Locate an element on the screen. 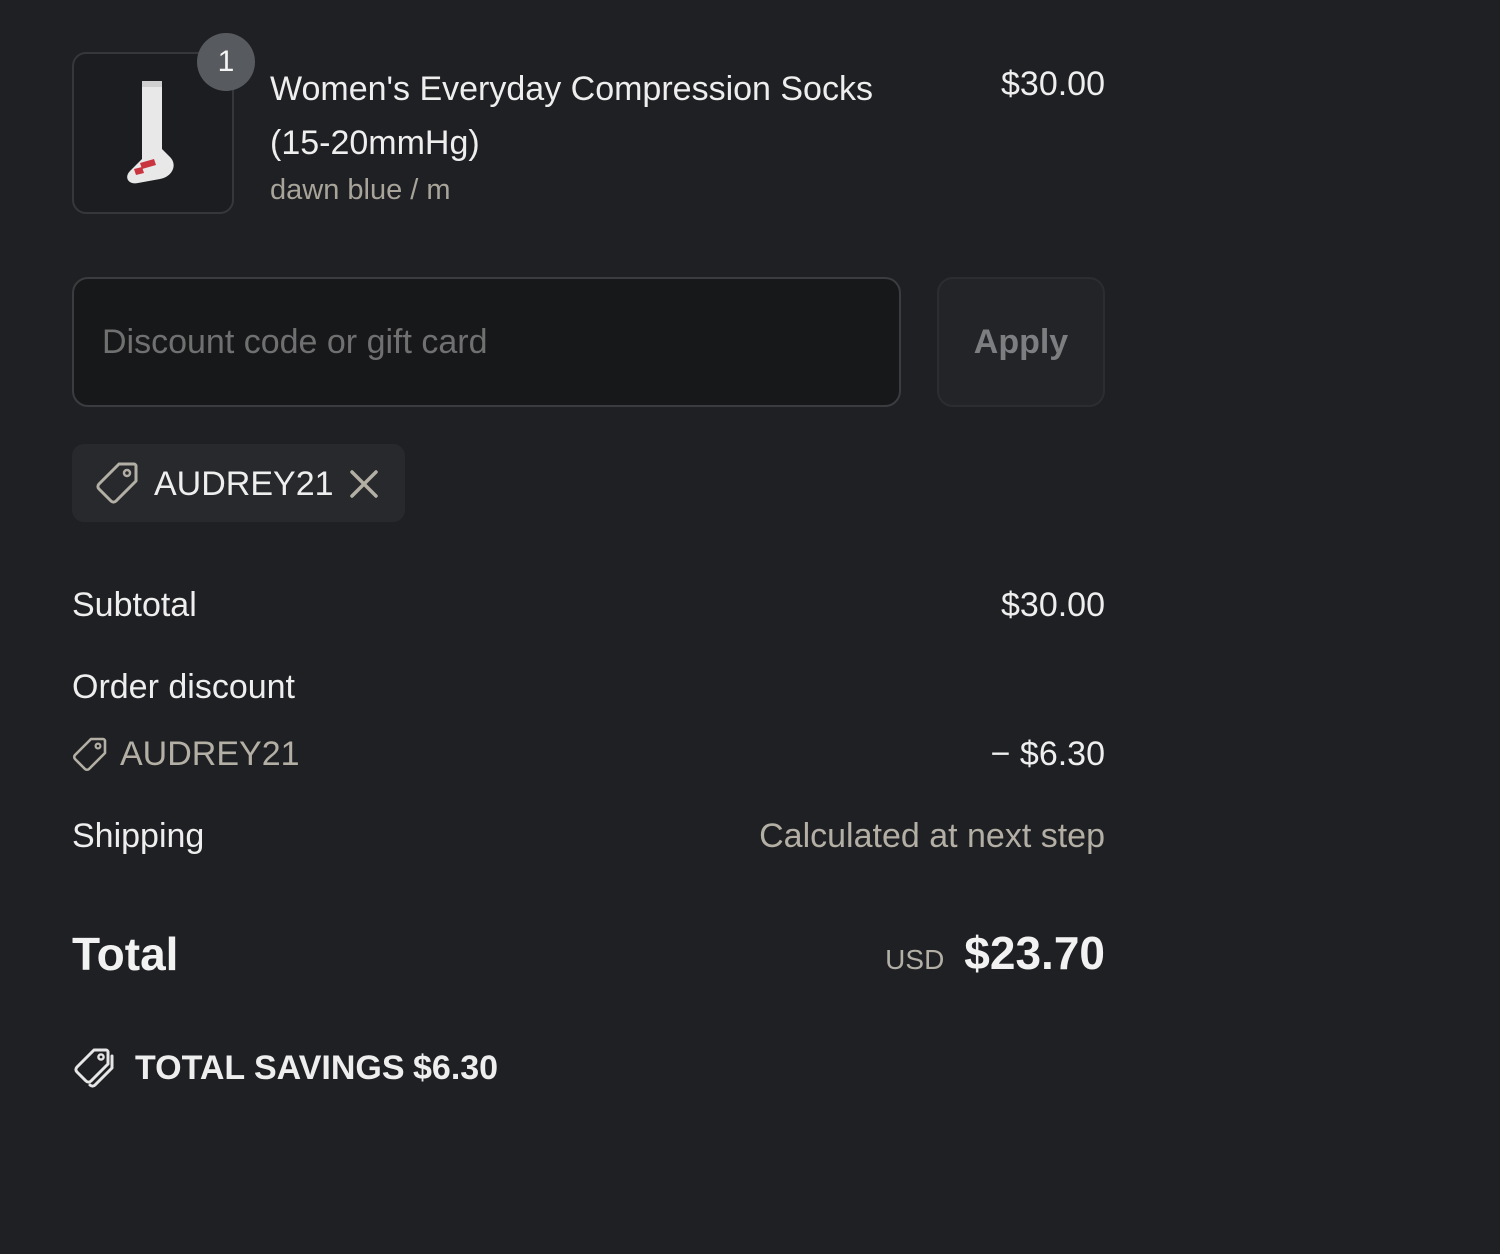 This screenshot has width=1500, height=1254. total-value-group: USD $23.70 is located at coordinates (995, 953).